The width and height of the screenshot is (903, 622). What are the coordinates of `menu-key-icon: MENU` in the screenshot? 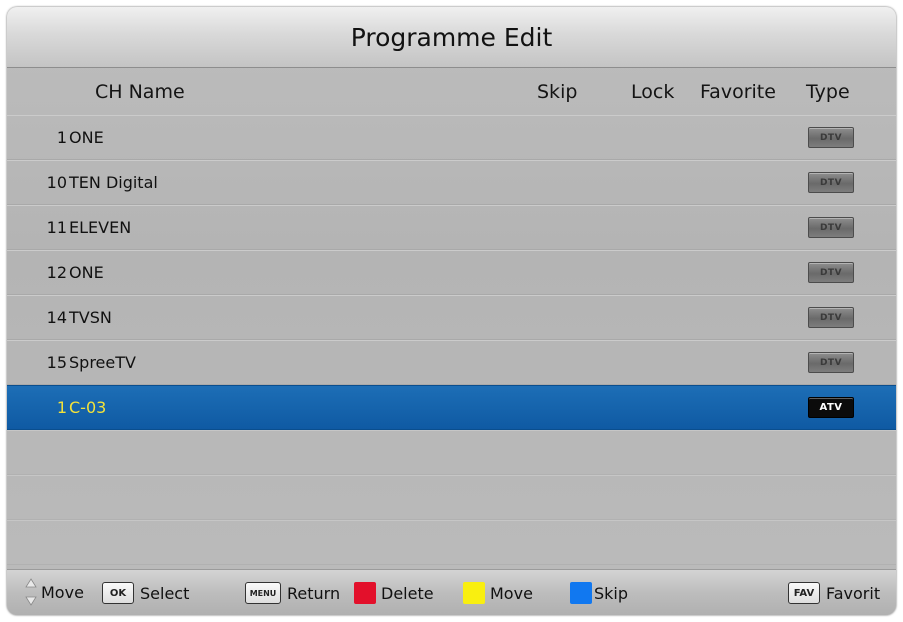 It's located at (263, 593).